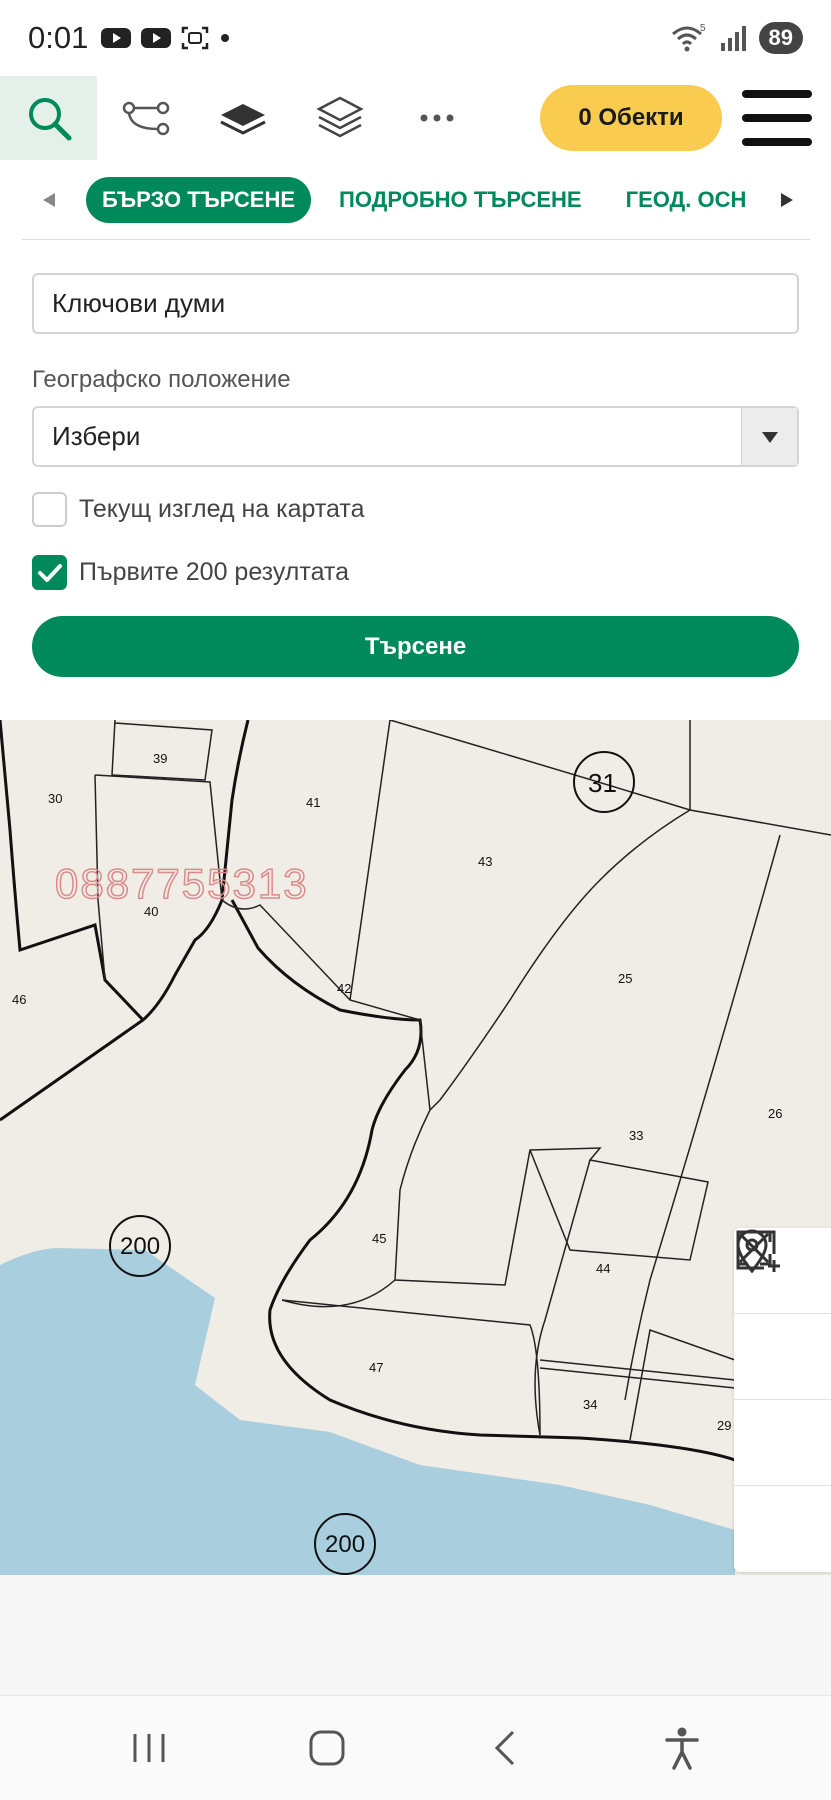 The height and width of the screenshot is (1800, 831). What do you see at coordinates (225, 38) in the screenshot?
I see `dot-icon` at bounding box center [225, 38].